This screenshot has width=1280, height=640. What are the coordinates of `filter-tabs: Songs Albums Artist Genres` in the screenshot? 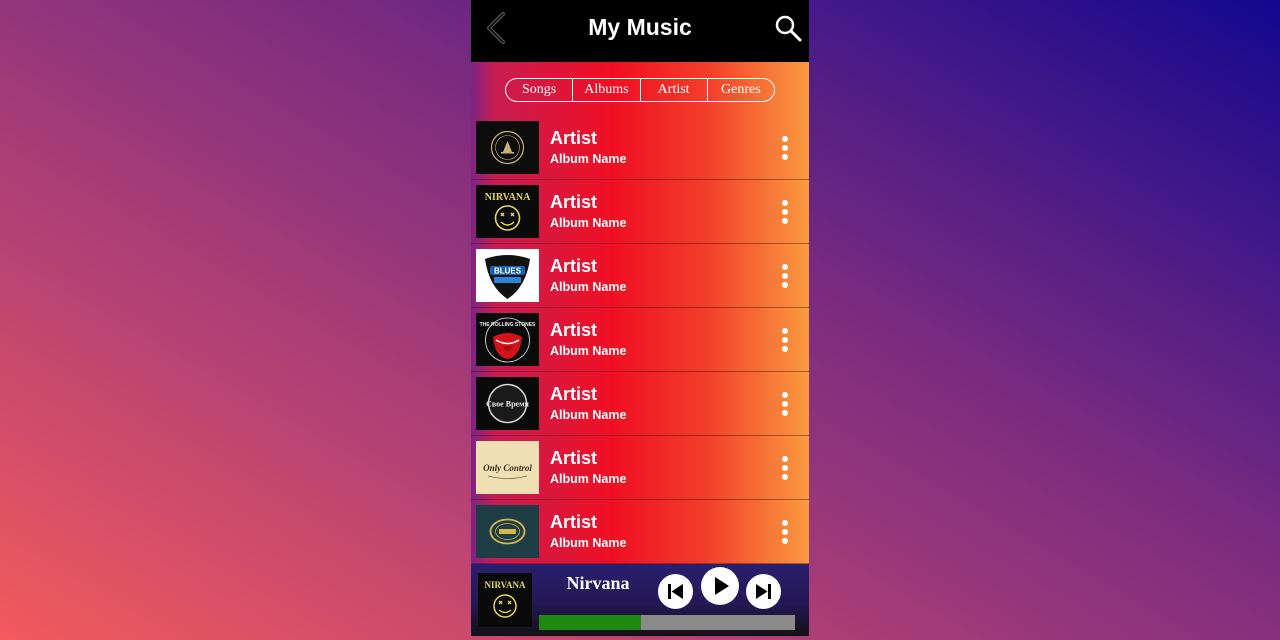 It's located at (640, 90).